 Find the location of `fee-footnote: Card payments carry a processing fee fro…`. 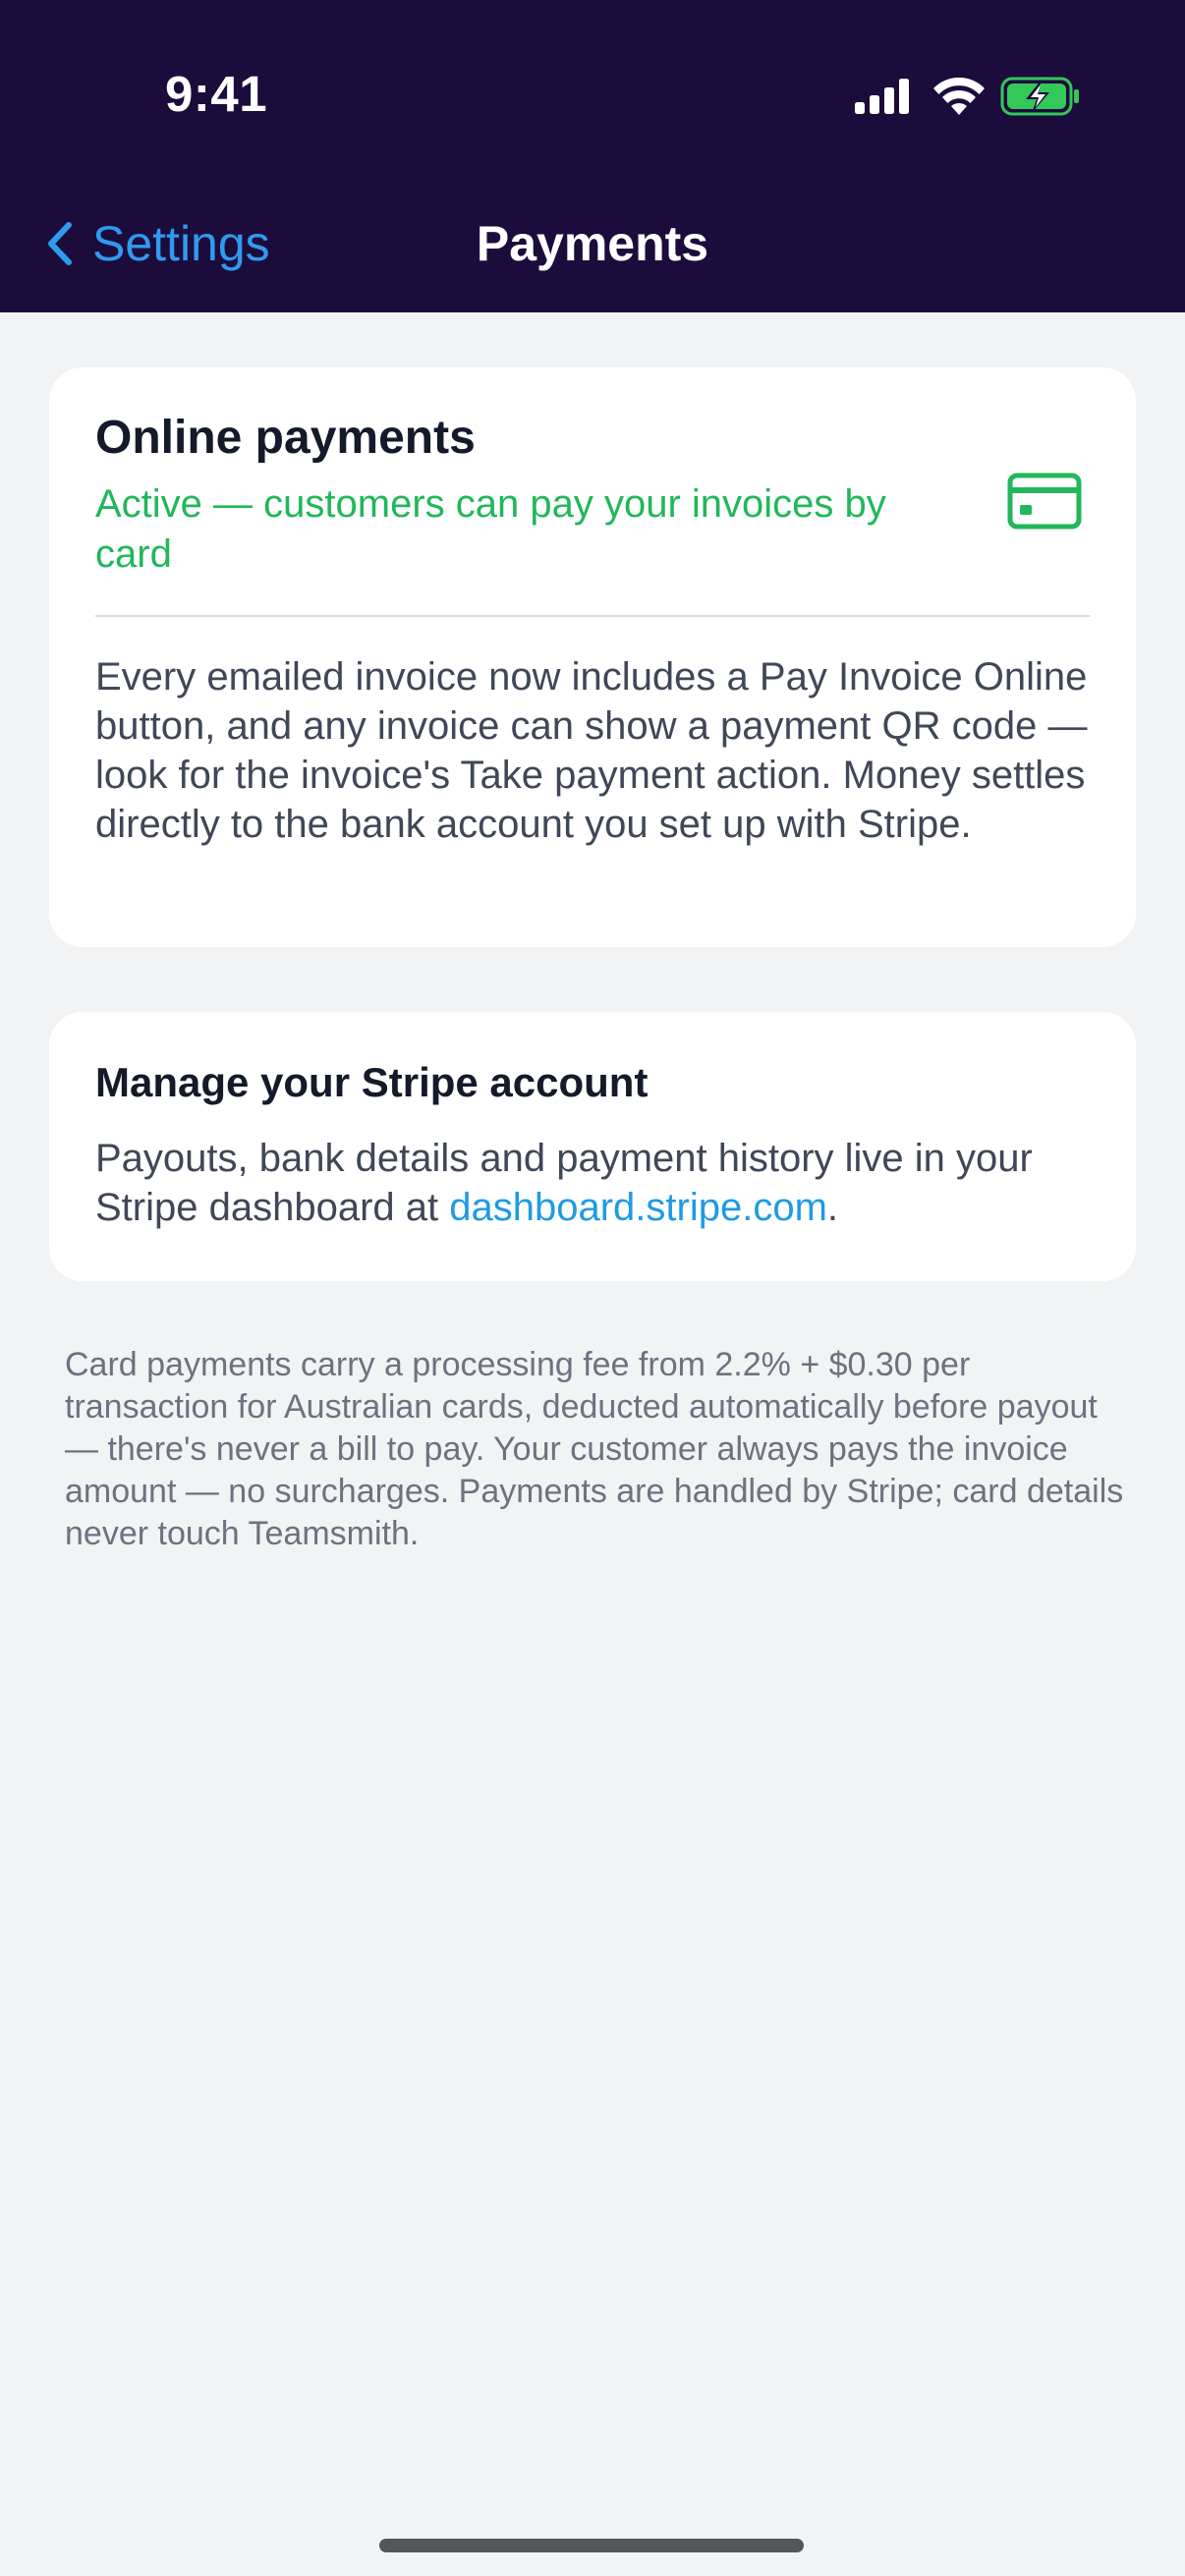

fee-footnote: Card payments carry a processing fee fro… is located at coordinates (594, 1449).